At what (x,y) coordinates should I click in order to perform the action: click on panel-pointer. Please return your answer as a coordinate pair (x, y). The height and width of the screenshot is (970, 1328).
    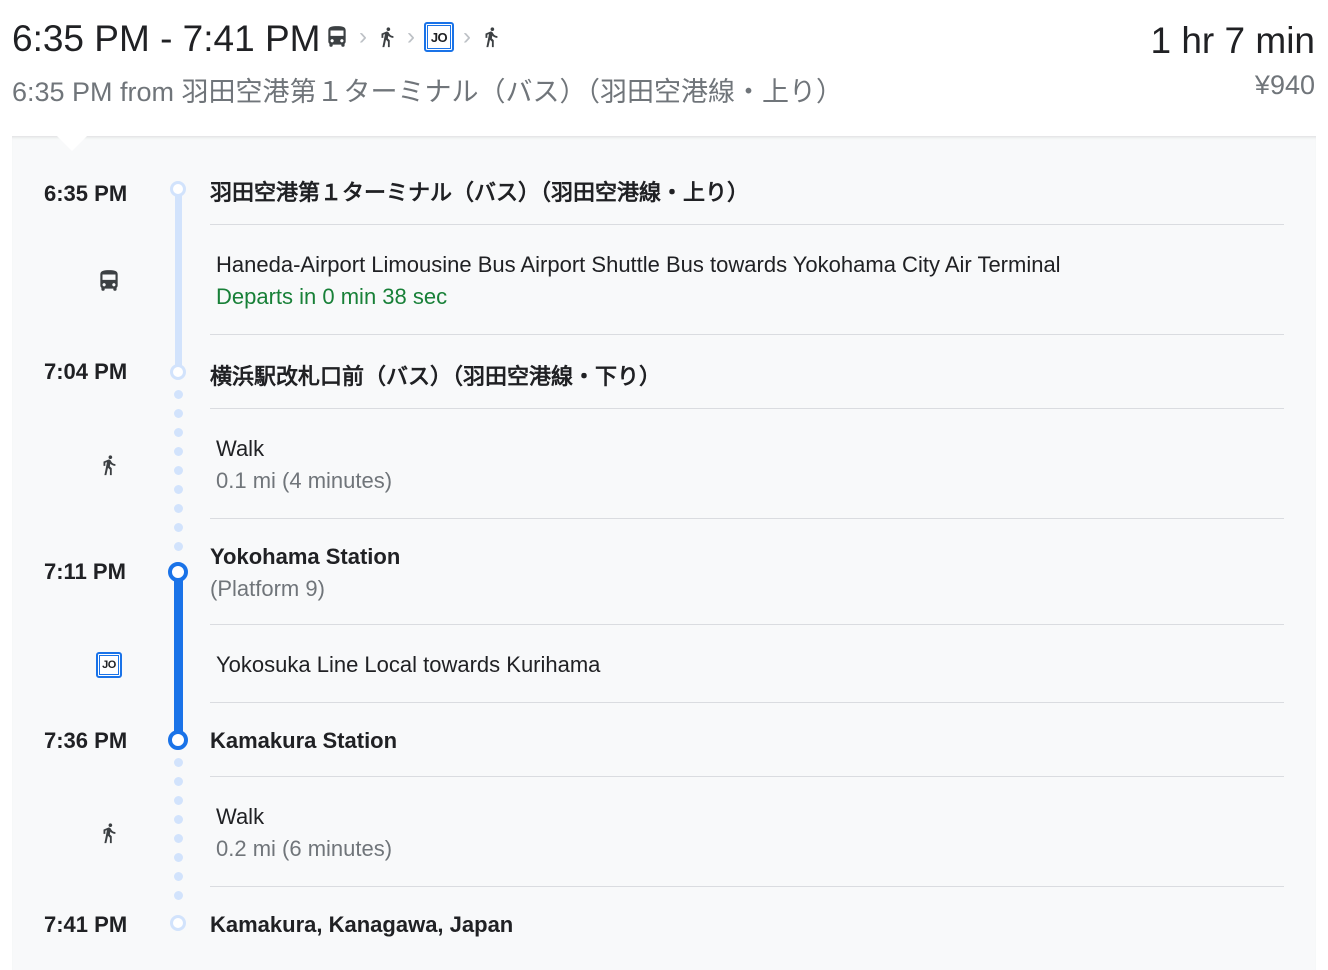
    Looking at the image, I should click on (72, 143).